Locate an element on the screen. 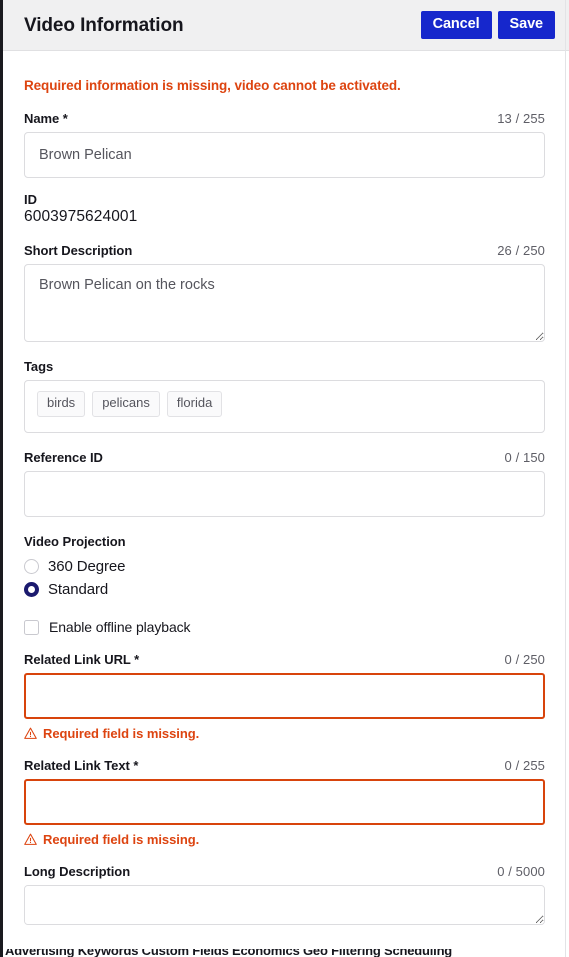 This screenshot has height=957, width=569. field-tags-head: Tags is located at coordinates (284, 366).